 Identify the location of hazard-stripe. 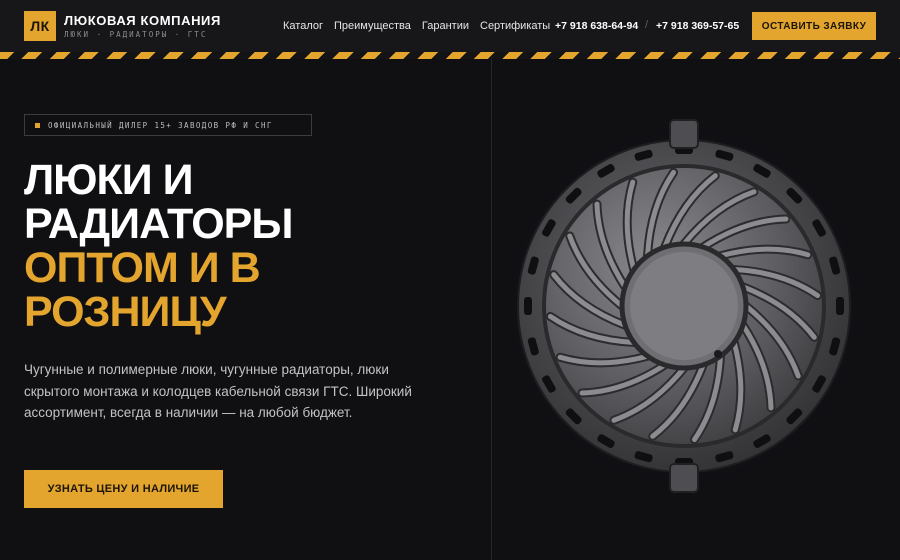
(450, 55).